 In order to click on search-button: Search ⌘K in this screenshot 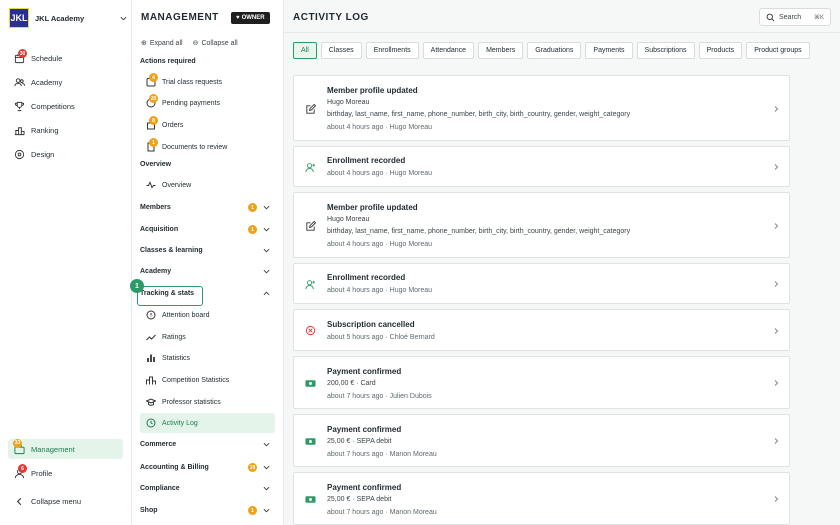, I will do `click(795, 17)`.